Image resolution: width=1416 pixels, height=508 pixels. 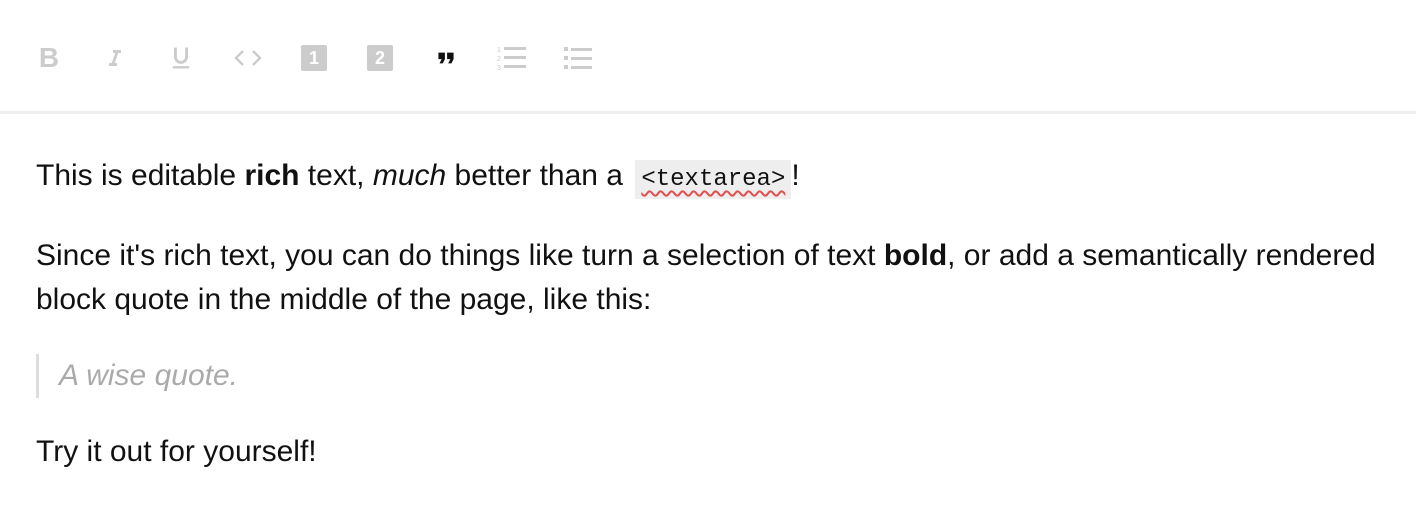 I want to click on format-quote-icon, so click(x=446, y=58).